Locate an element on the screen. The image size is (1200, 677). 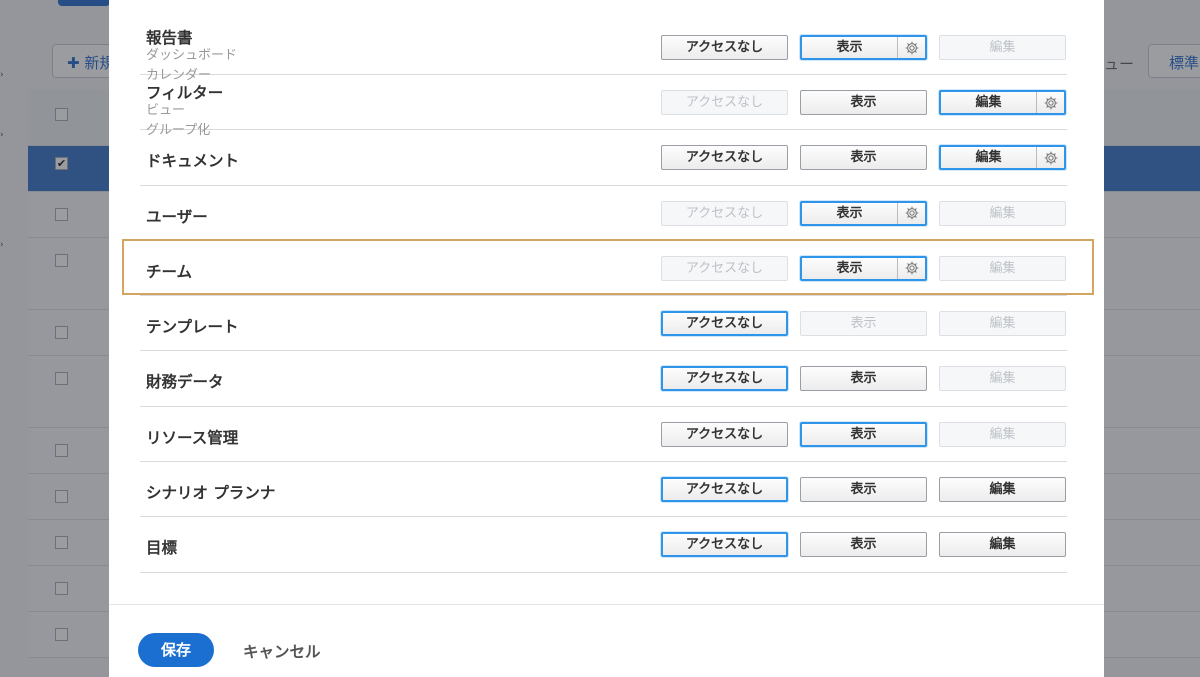
cancel-button: キャンセル is located at coordinates (282, 651).